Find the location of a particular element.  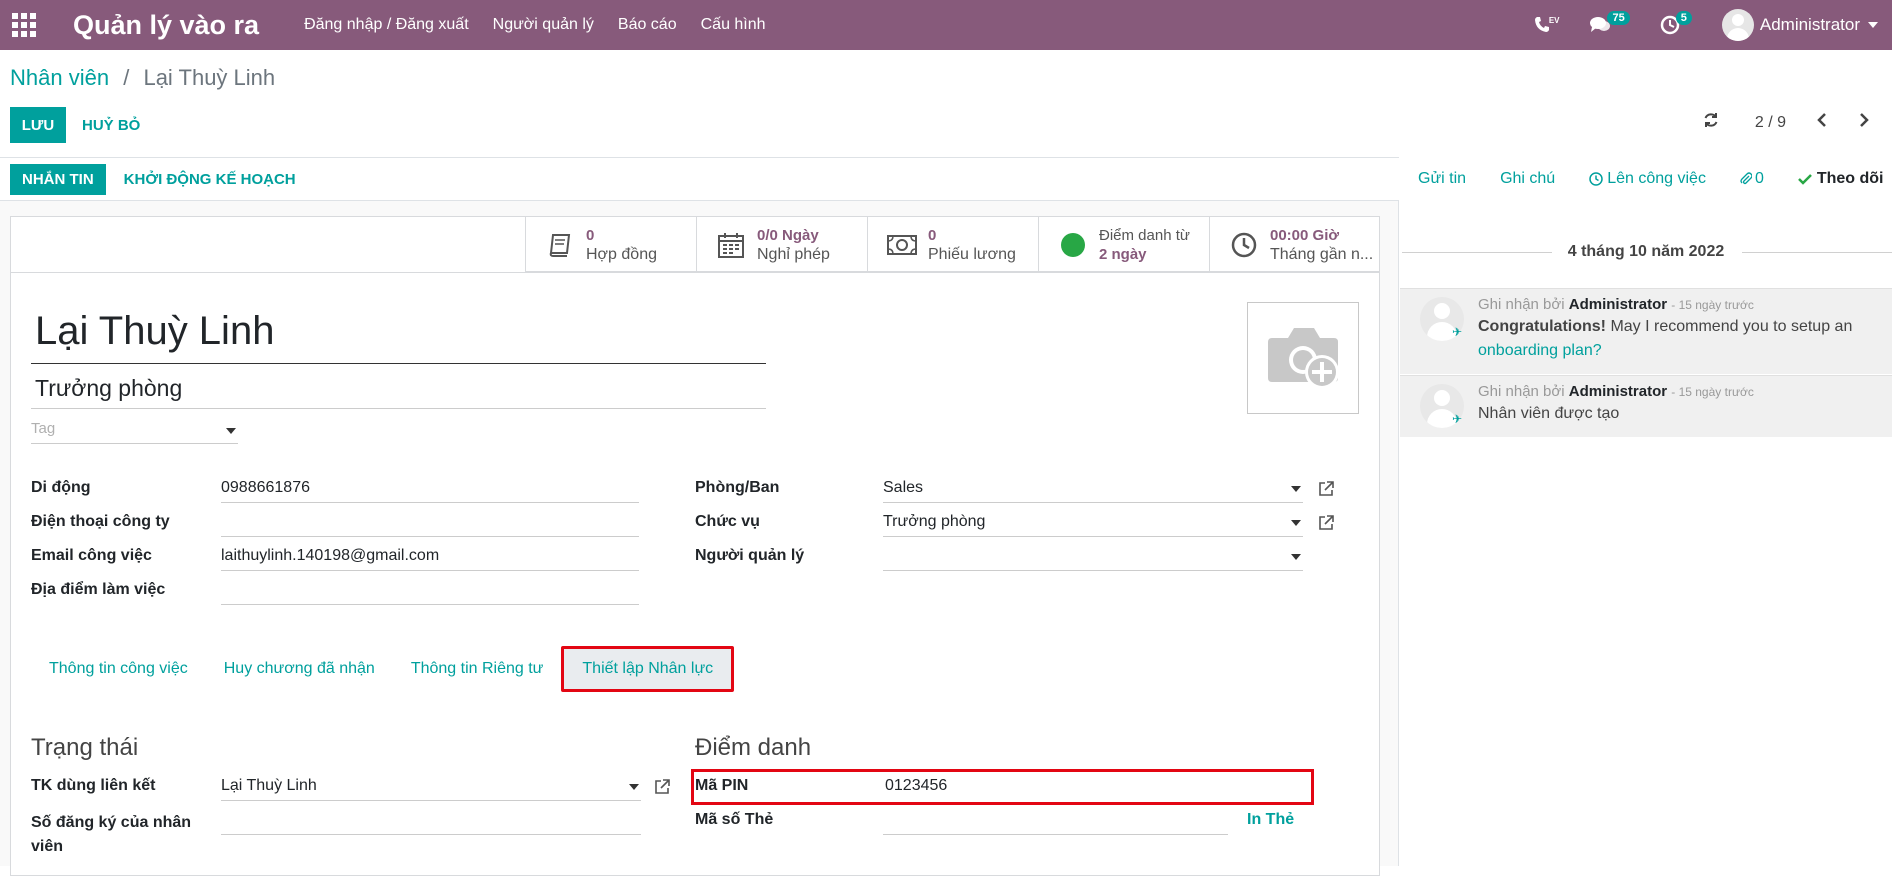

payslips-button: 0 Phiếu lương is located at coordinates (952, 244).